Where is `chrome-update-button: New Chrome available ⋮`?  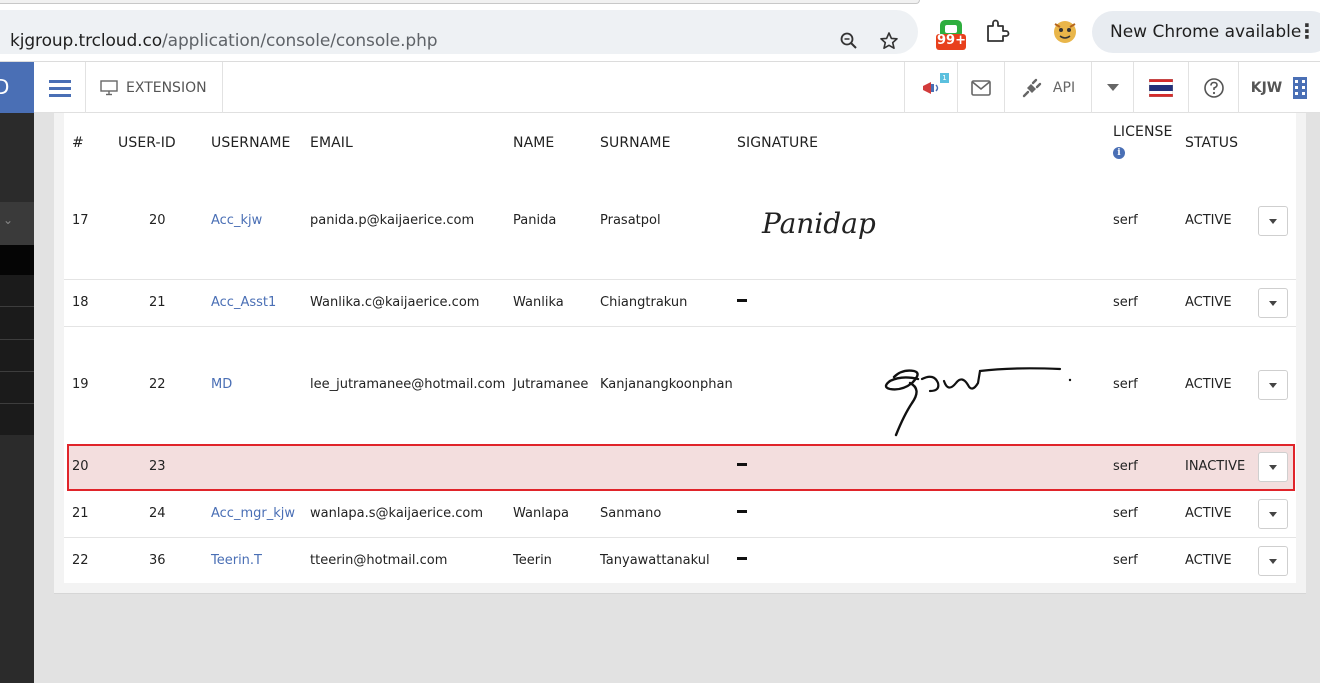
chrome-update-button: New Chrome available ⋮ is located at coordinates (1206, 32).